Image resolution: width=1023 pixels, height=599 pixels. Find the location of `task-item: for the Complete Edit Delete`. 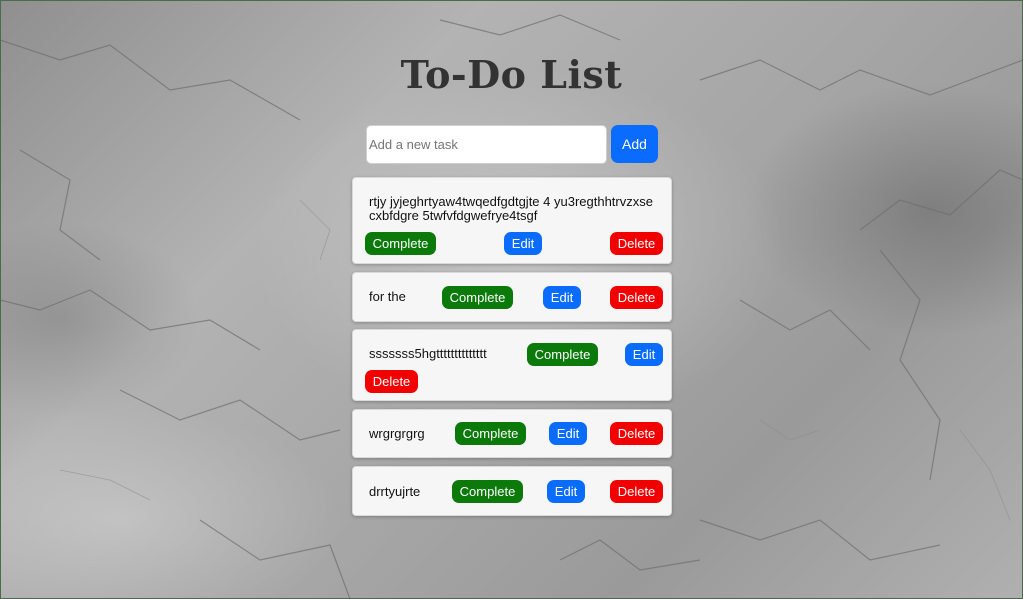

task-item: for the Complete Edit Delete is located at coordinates (512, 297).